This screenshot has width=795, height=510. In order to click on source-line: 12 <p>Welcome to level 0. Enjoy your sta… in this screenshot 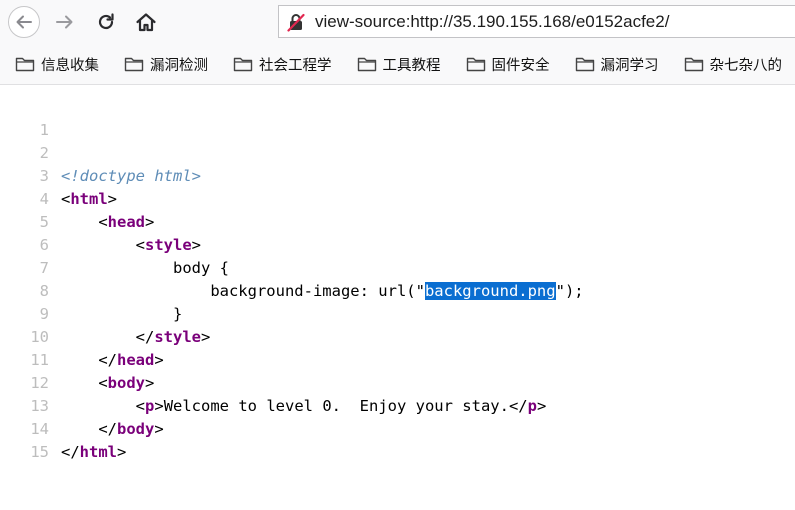, I will do `click(397, 382)`.